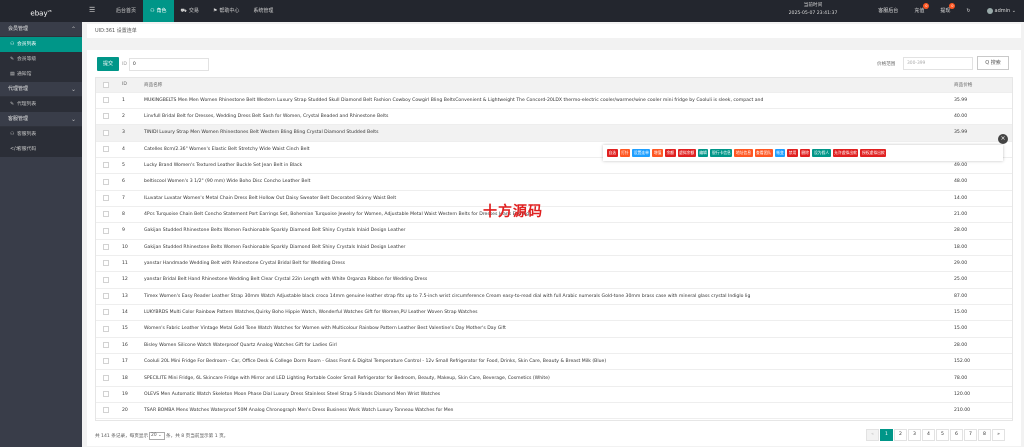 This screenshot has height=447, width=1024. Describe the element at coordinates (900, 435) in the screenshot. I see `page-button: 2` at that location.